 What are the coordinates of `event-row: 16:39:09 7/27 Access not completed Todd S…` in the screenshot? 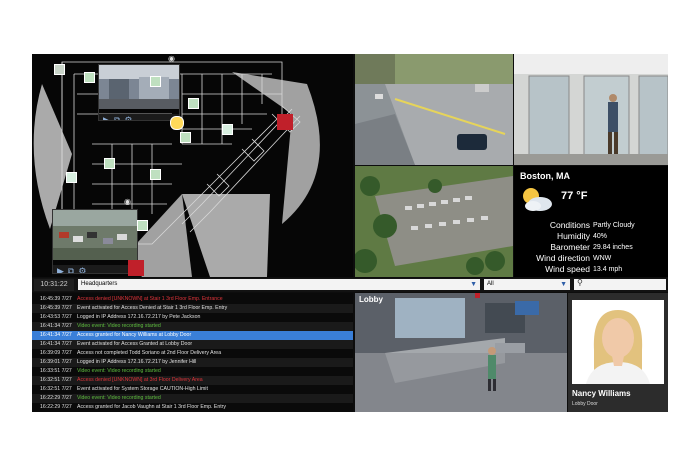 It's located at (192, 353).